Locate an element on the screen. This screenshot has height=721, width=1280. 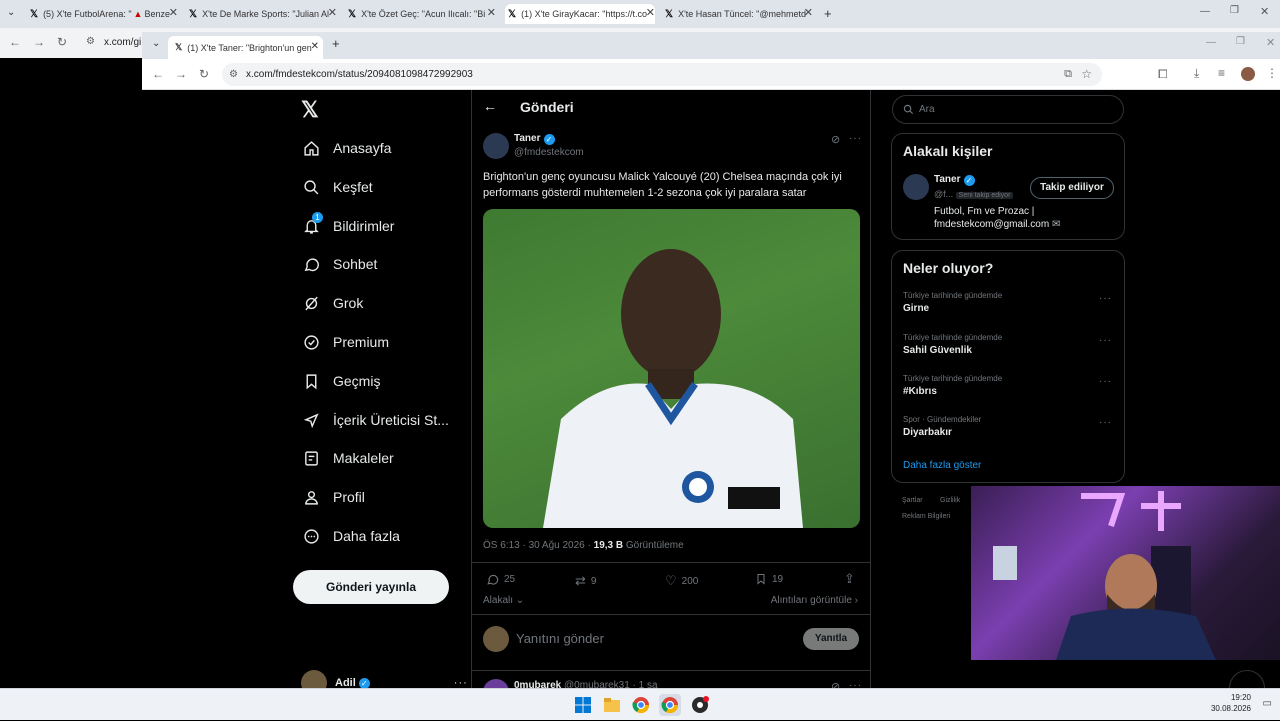
author-block: Taner ✓ @fmdestekcom is located at coordinates (549, 145).